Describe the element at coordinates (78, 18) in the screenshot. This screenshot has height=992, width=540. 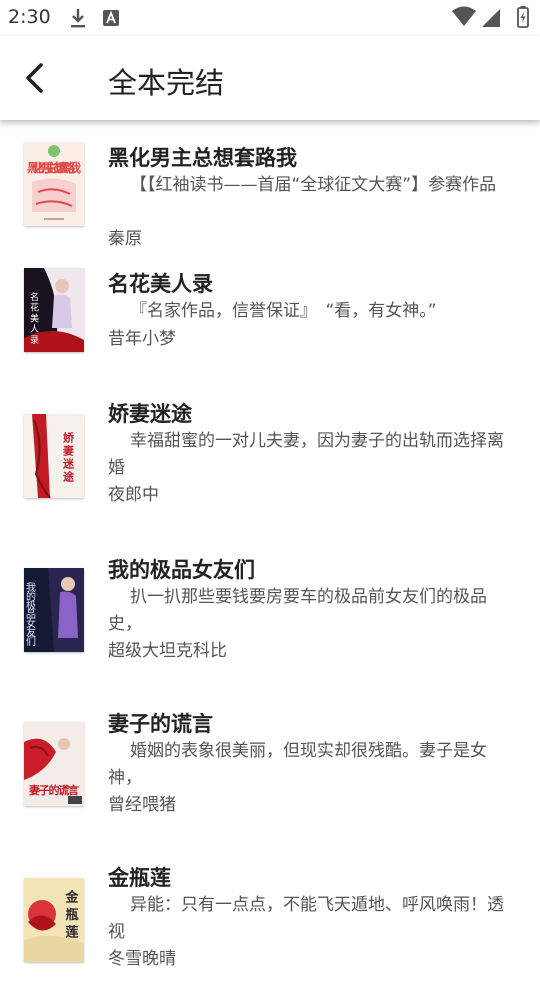
I see `download-icon` at that location.